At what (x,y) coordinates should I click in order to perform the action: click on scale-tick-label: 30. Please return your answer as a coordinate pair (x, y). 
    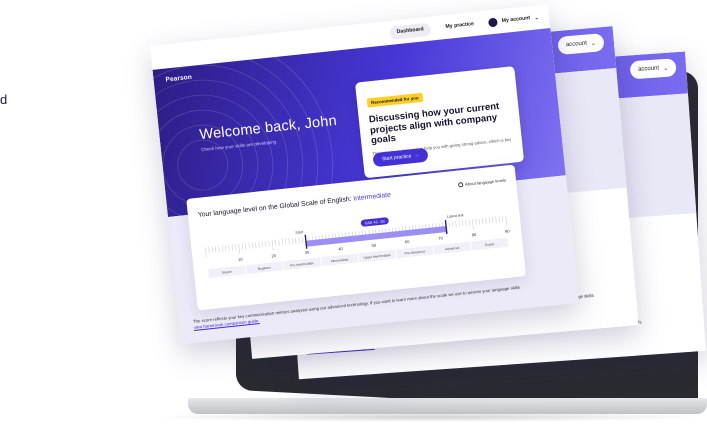
    Looking at the image, I should click on (308, 252).